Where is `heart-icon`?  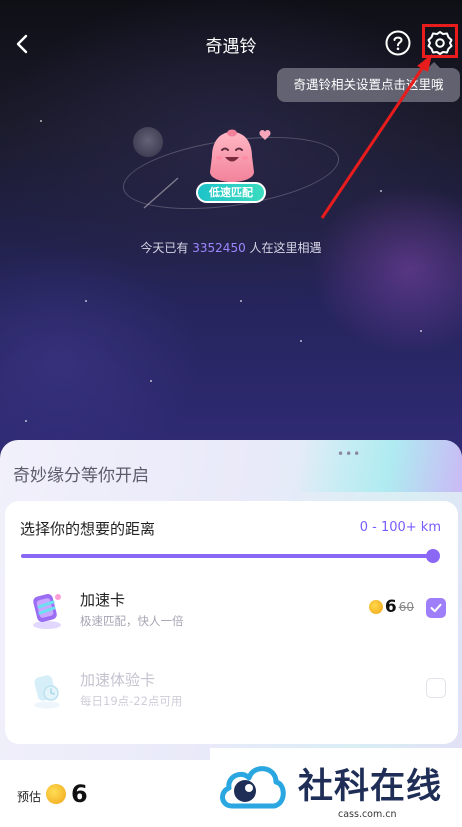 heart-icon is located at coordinates (265, 133).